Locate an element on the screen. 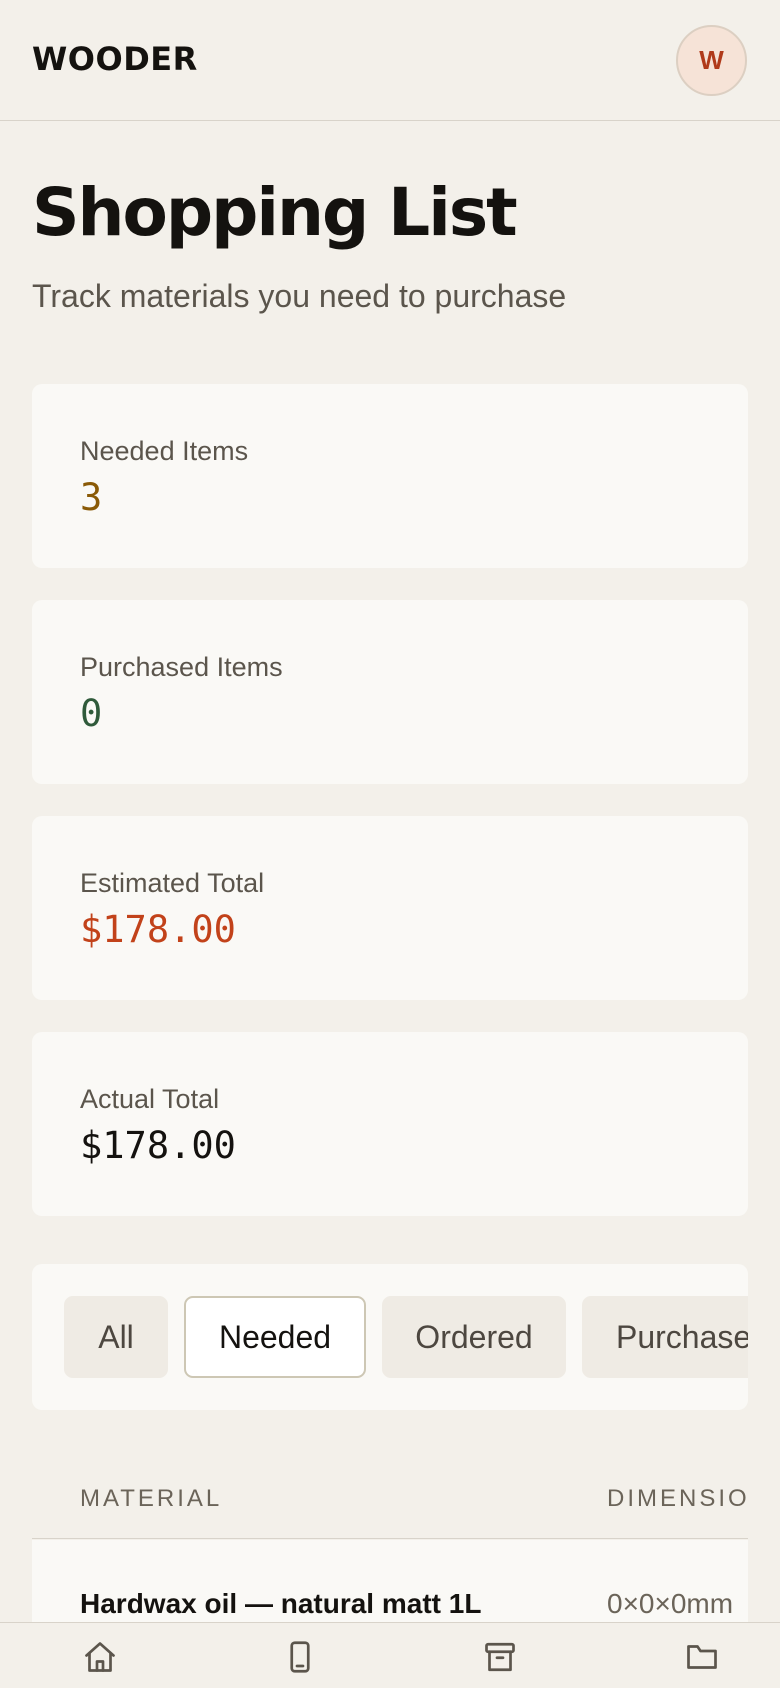 Image resolution: width=780 pixels, height=1688 pixels. nav-archive is located at coordinates (500, 1657).